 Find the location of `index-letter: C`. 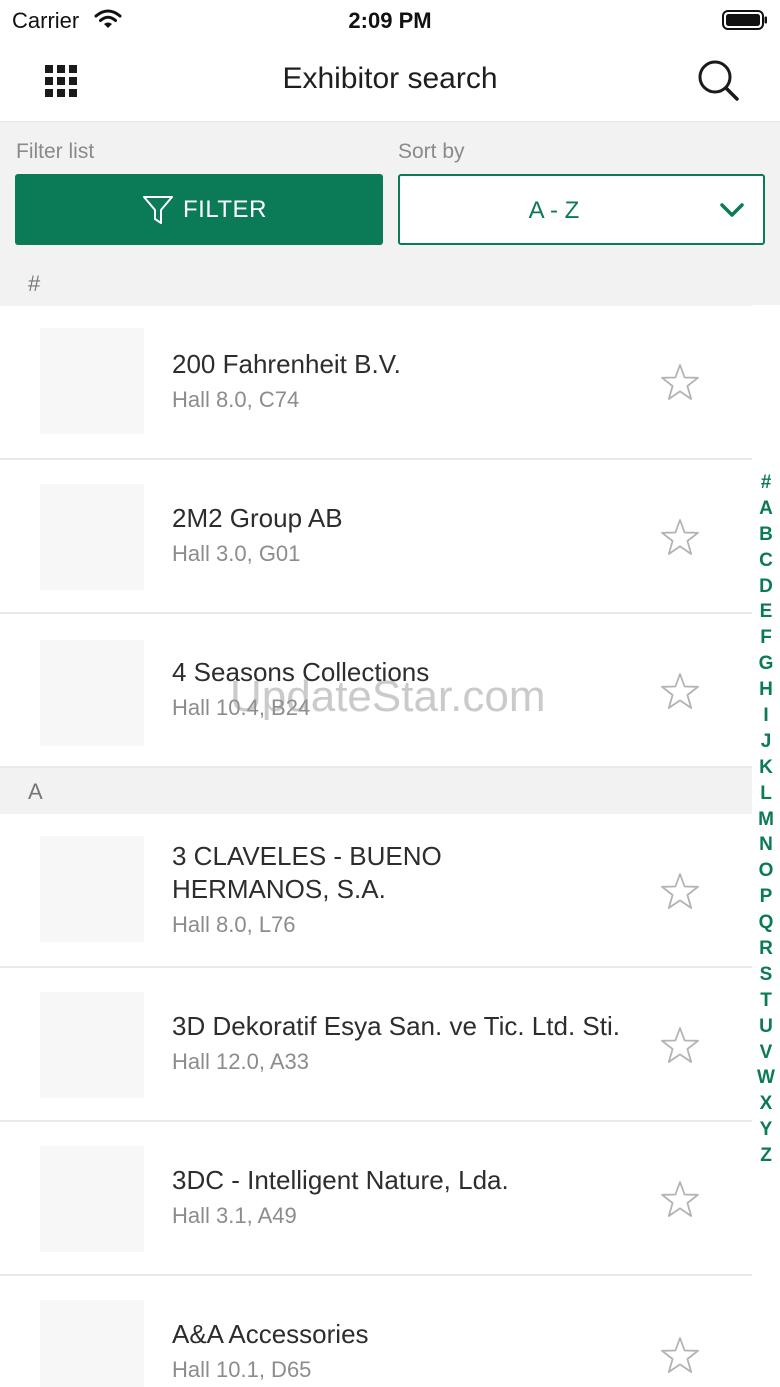

index-letter: C is located at coordinates (766, 561).